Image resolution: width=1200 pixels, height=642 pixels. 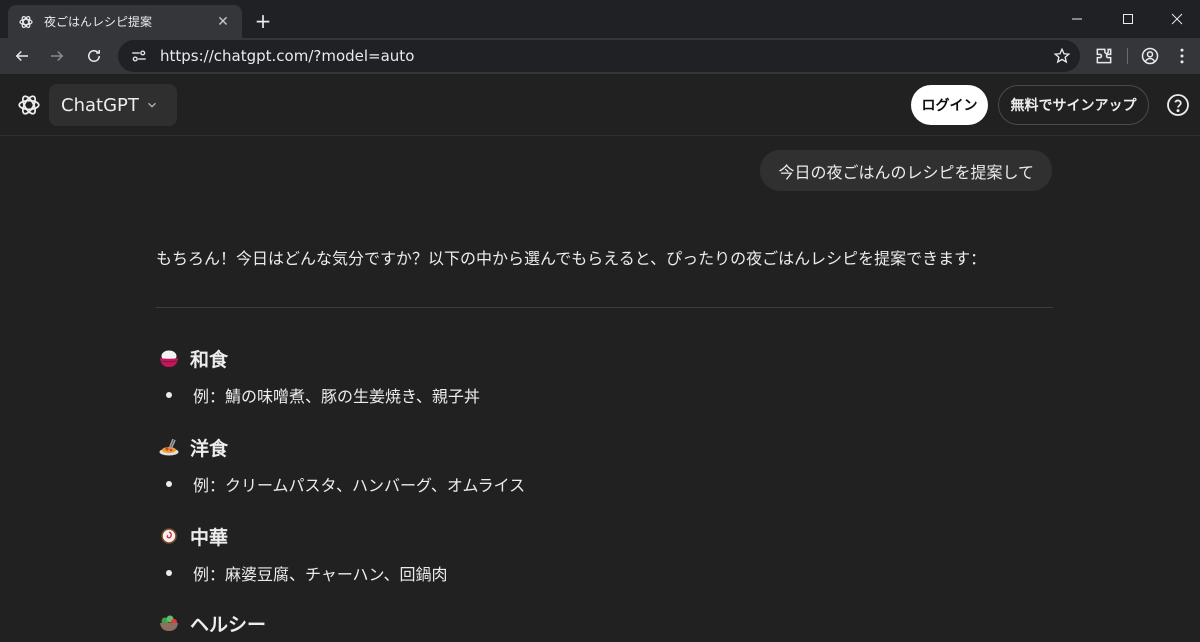 What do you see at coordinates (169, 447) in the screenshot?
I see `spaghetti-icon` at bounding box center [169, 447].